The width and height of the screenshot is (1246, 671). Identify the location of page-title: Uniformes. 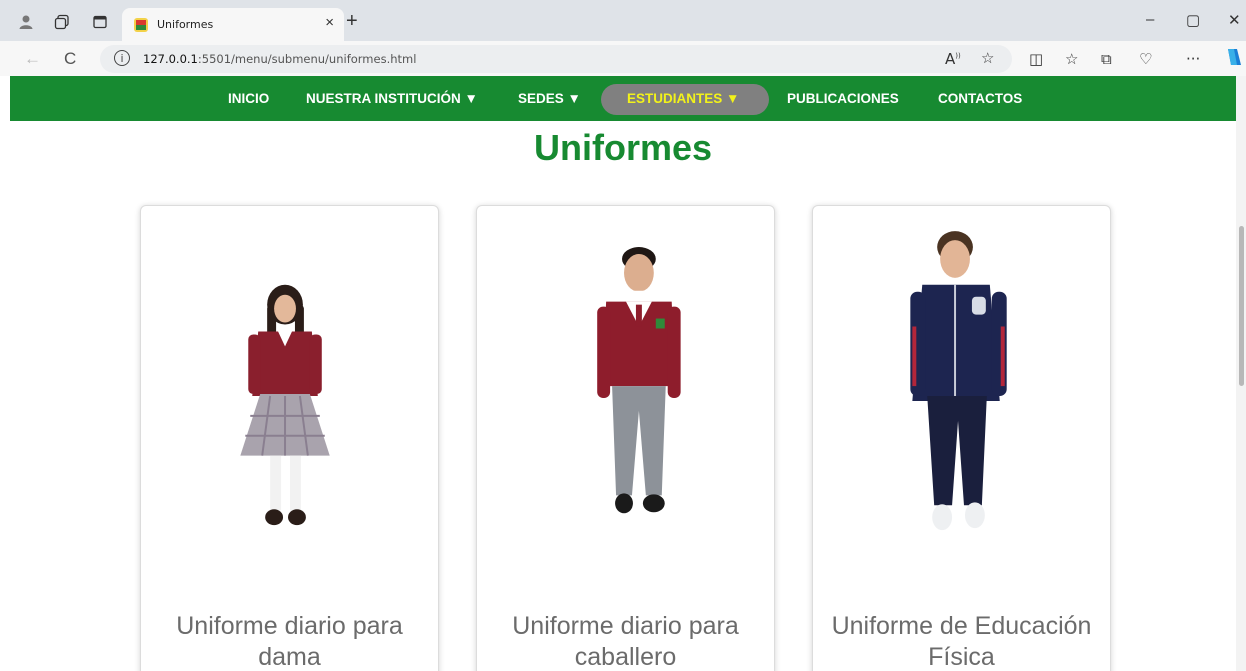
(623, 147).